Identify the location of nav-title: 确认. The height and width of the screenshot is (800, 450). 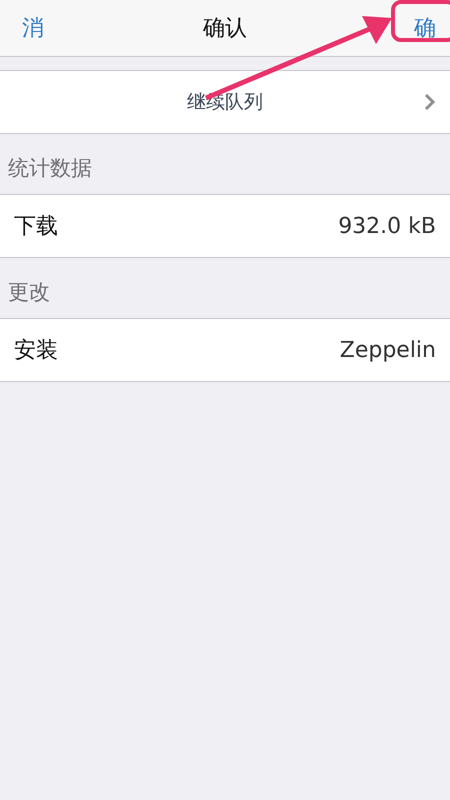
(225, 29).